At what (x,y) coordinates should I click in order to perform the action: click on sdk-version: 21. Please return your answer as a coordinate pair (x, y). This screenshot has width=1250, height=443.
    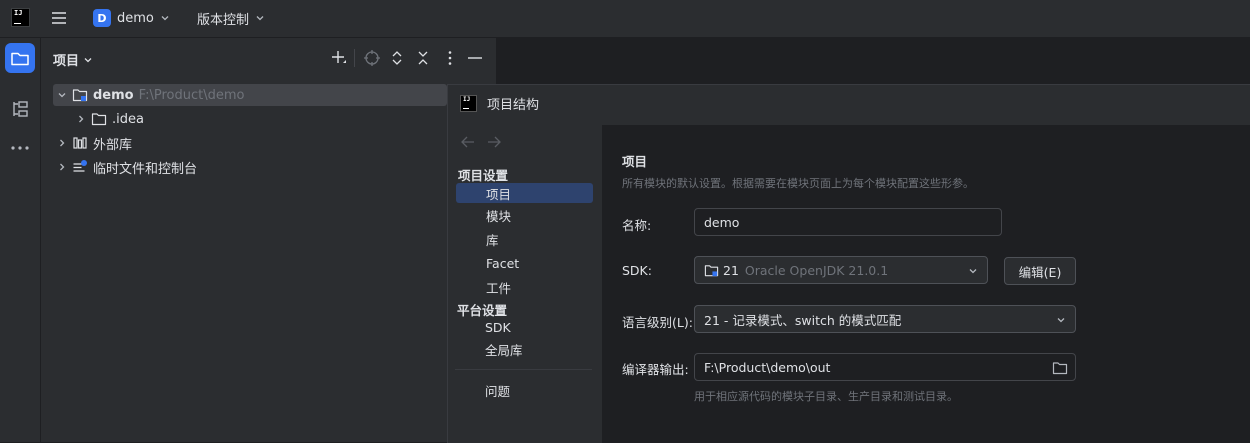
    Looking at the image, I should click on (731, 270).